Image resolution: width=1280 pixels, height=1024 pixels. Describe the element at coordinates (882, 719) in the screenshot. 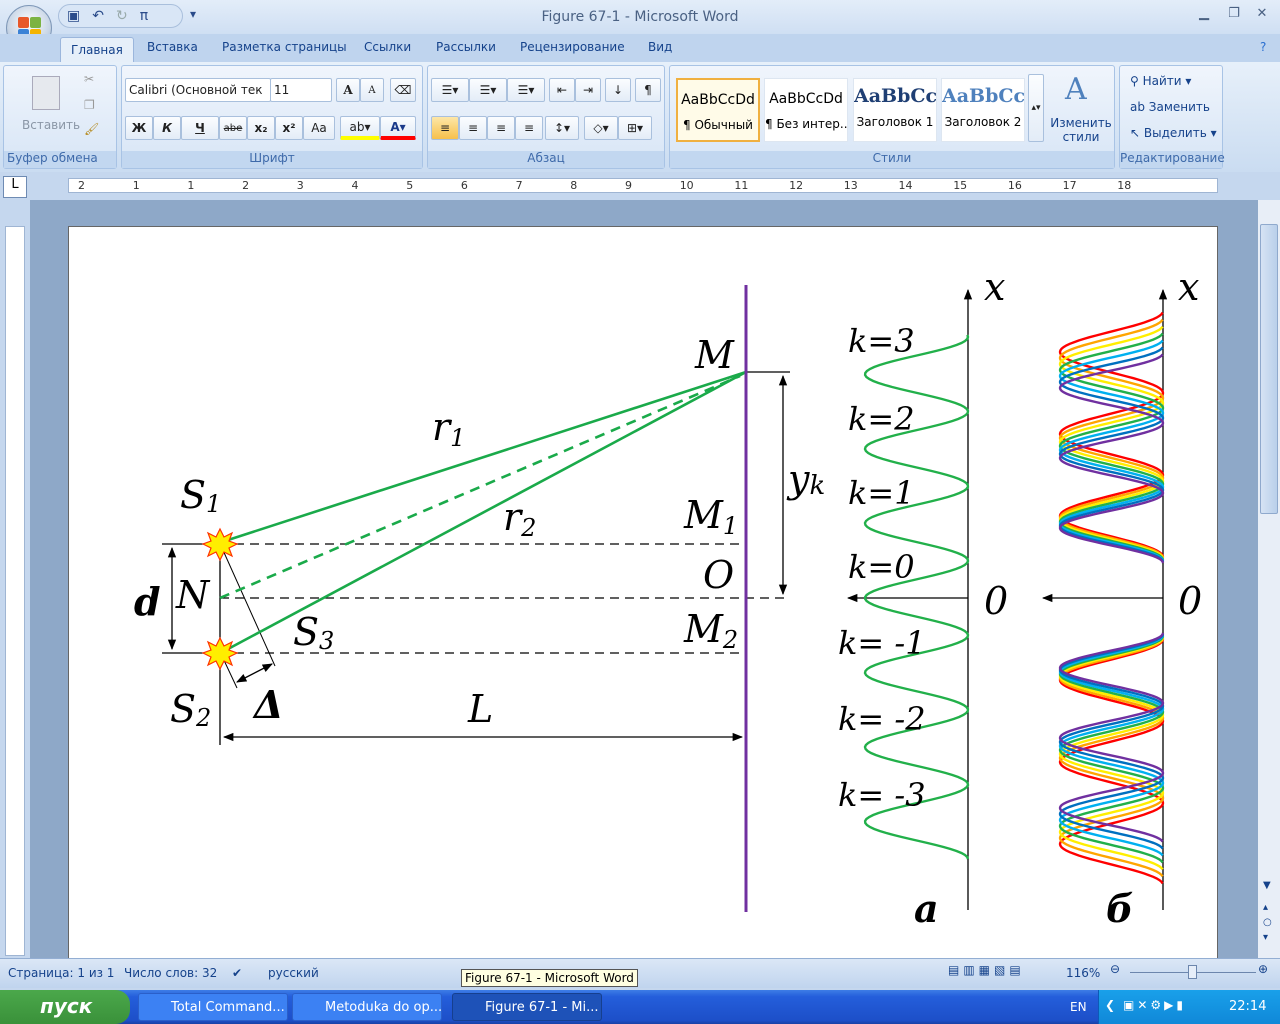

I see `order-label: k= -2` at that location.